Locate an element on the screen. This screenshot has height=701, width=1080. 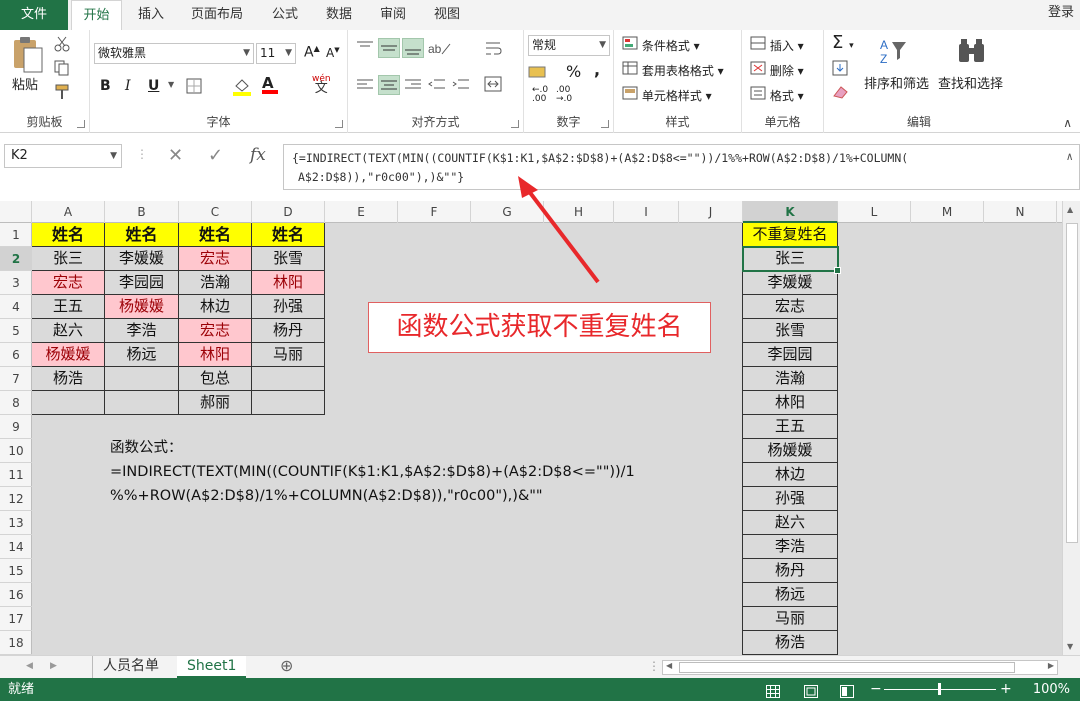
font-color-button: A is located at coordinates (270, 84).